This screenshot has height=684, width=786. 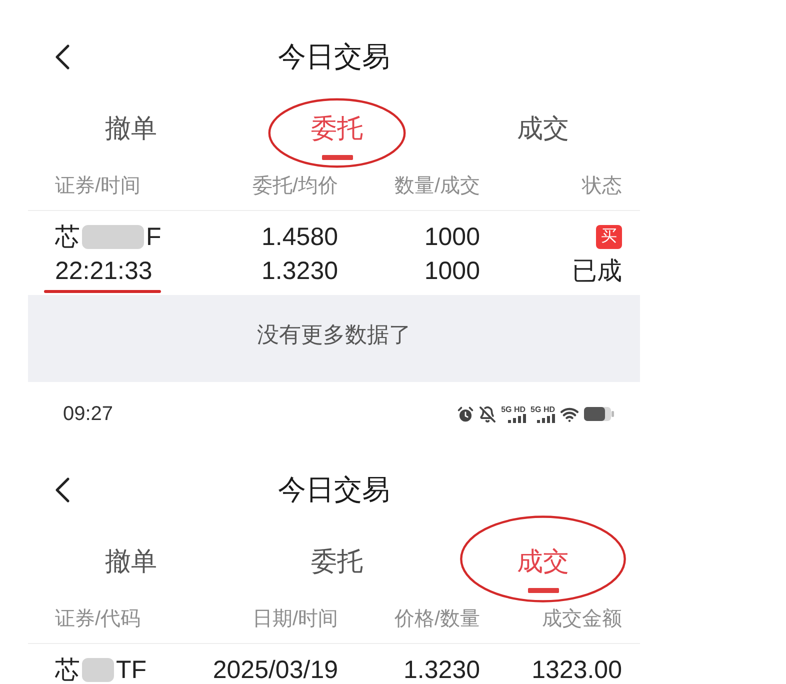 What do you see at coordinates (295, 186) in the screenshot?
I see `column-header: 委托/均价` at bounding box center [295, 186].